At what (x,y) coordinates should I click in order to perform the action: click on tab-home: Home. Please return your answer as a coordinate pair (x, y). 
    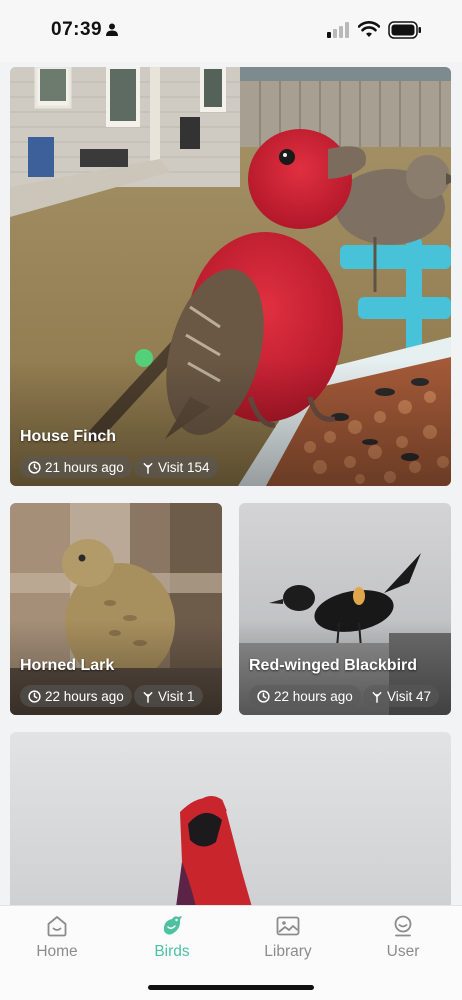
    Looking at the image, I should click on (57, 944).